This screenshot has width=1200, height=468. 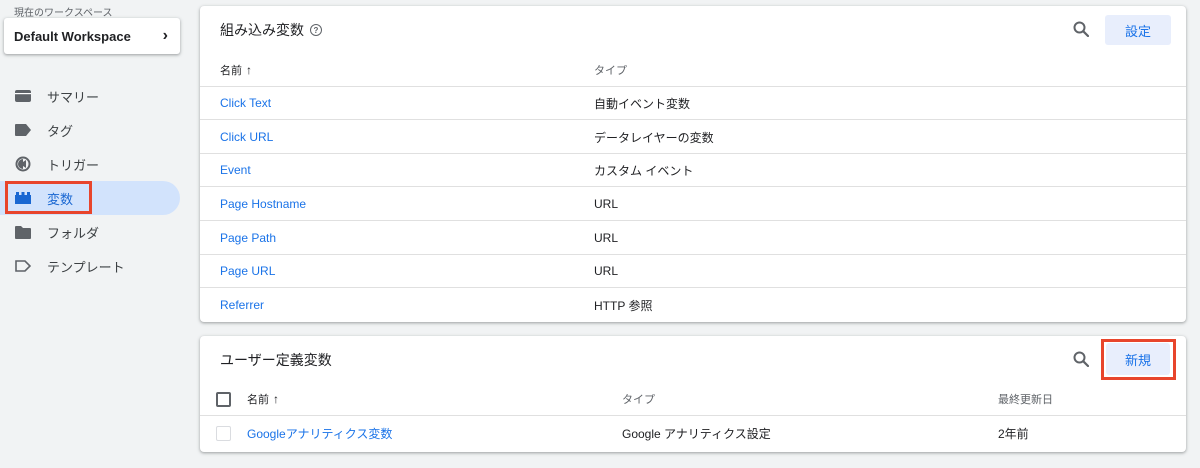 I want to click on sidebar-item-label: テンプレート, so click(x=86, y=267).